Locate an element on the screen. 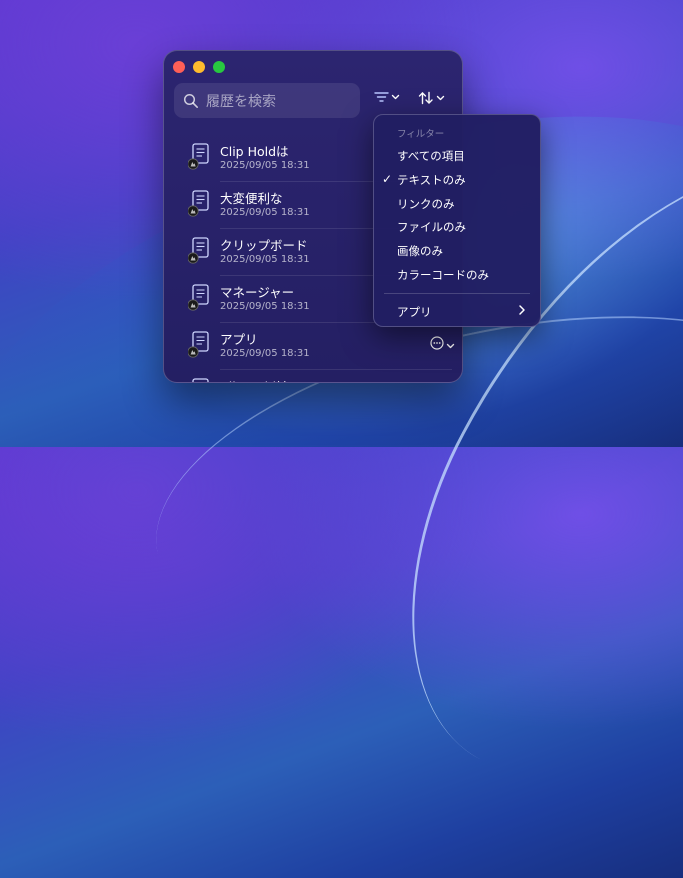  zoom-button is located at coordinates (219, 67).